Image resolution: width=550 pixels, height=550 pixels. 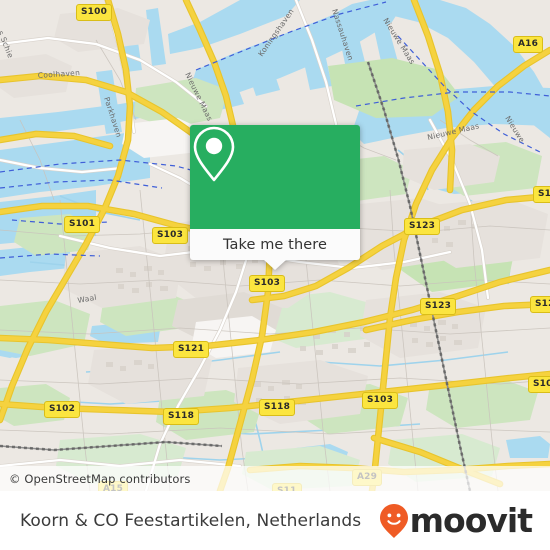 What do you see at coordinates (541, 194) in the screenshot?
I see `road-shield-s1: S1` at bounding box center [541, 194].